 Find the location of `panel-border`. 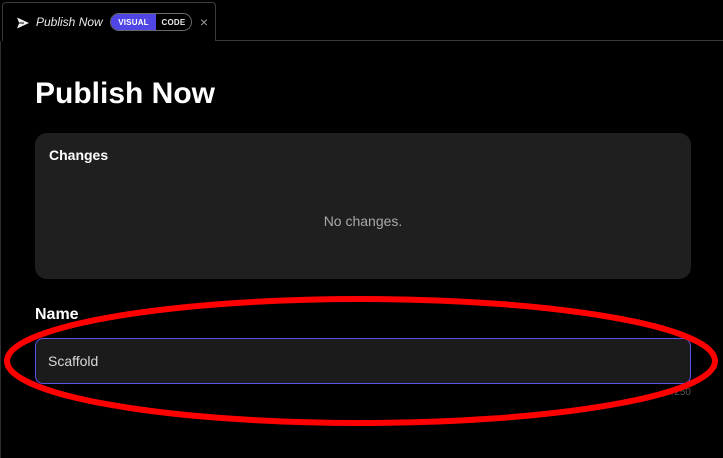

panel-border is located at coordinates (0, 249).